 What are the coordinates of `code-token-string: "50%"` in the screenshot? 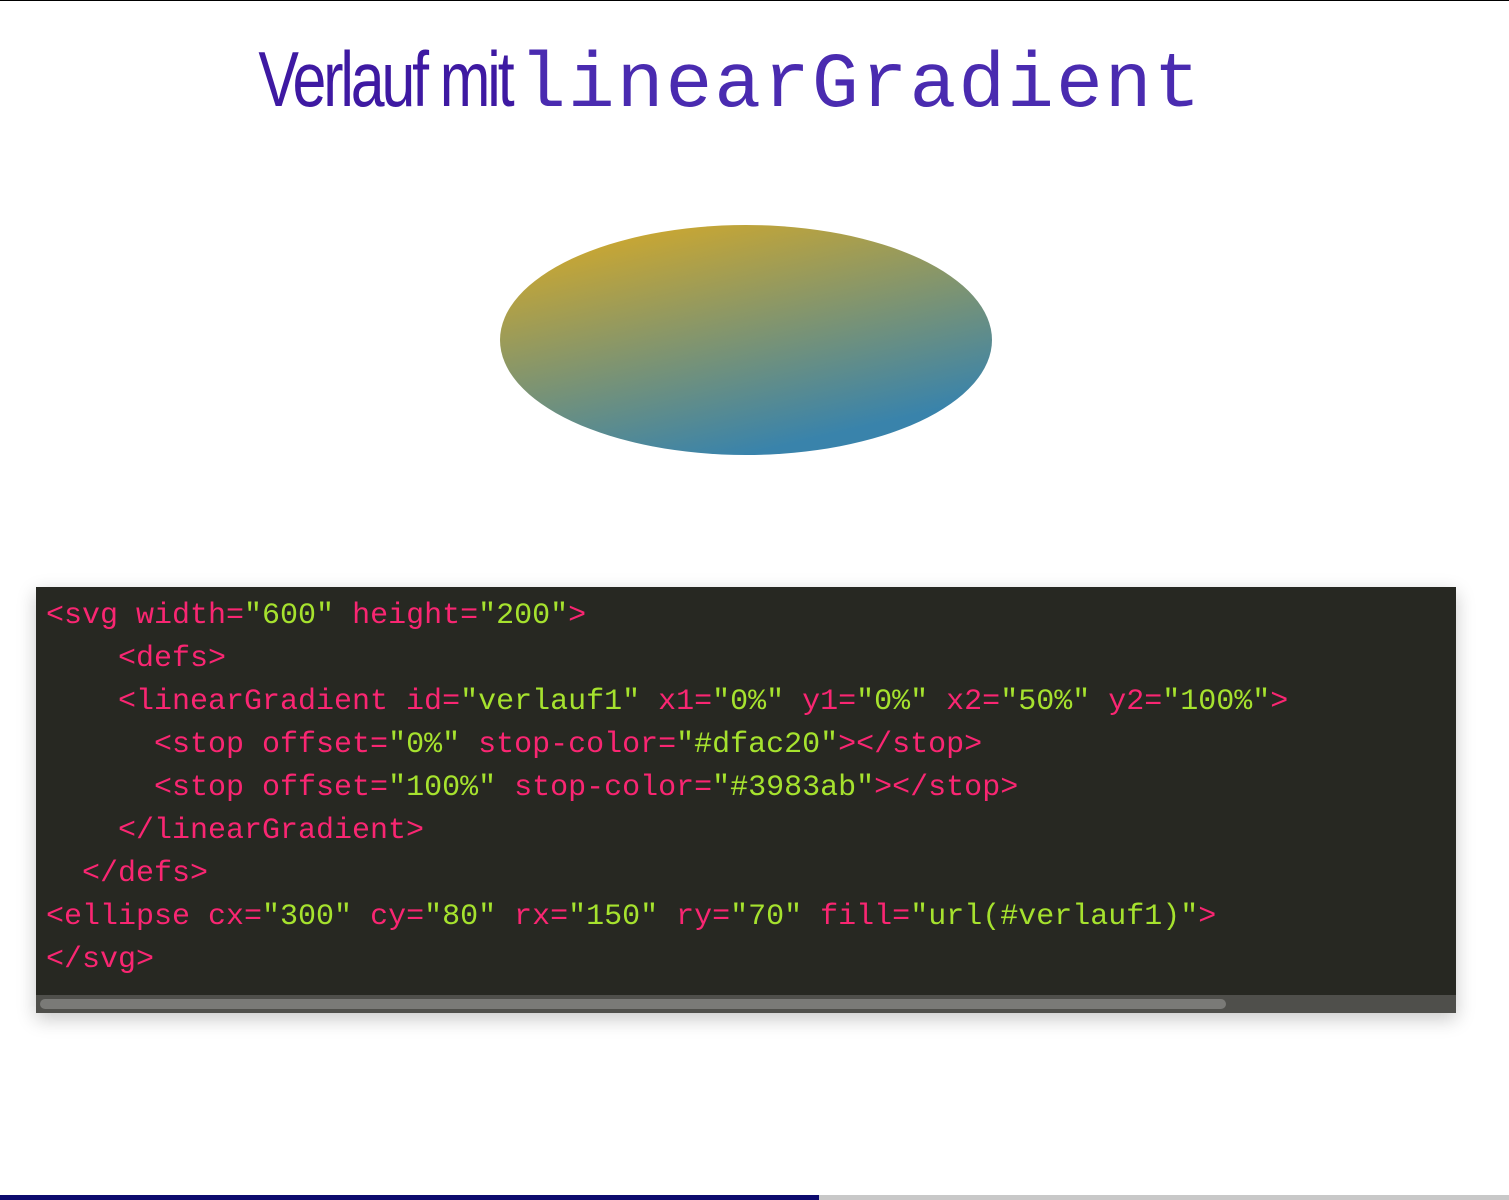 It's located at (1045, 702).